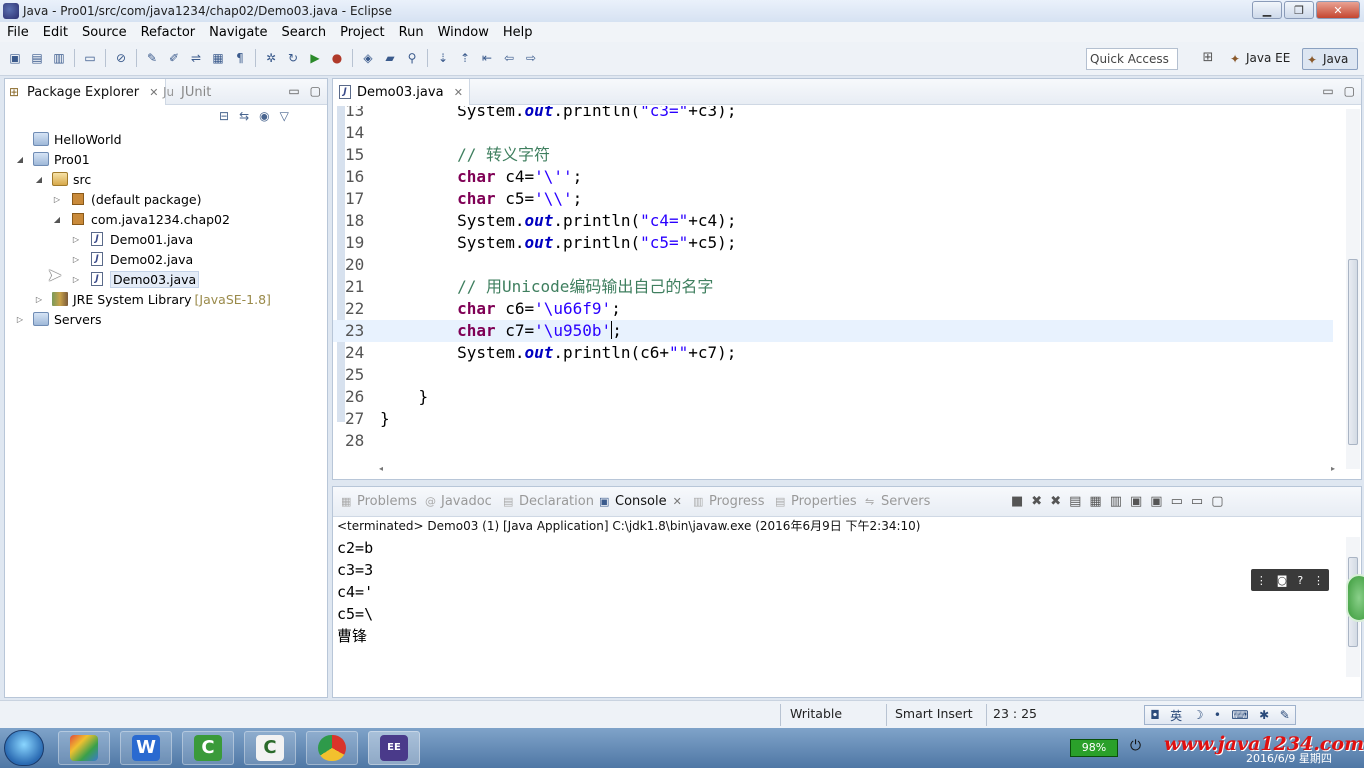 The height and width of the screenshot is (768, 1364). What do you see at coordinates (362, 32) in the screenshot?
I see `menu-project: Project` at bounding box center [362, 32].